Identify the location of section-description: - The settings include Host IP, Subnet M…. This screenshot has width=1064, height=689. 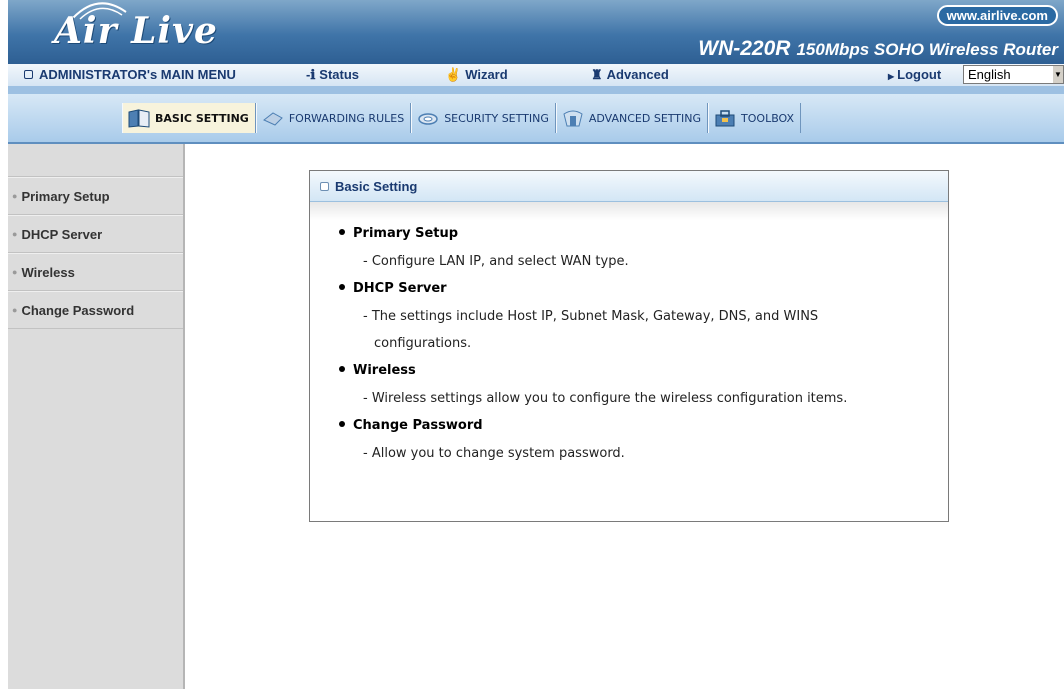
(591, 316).